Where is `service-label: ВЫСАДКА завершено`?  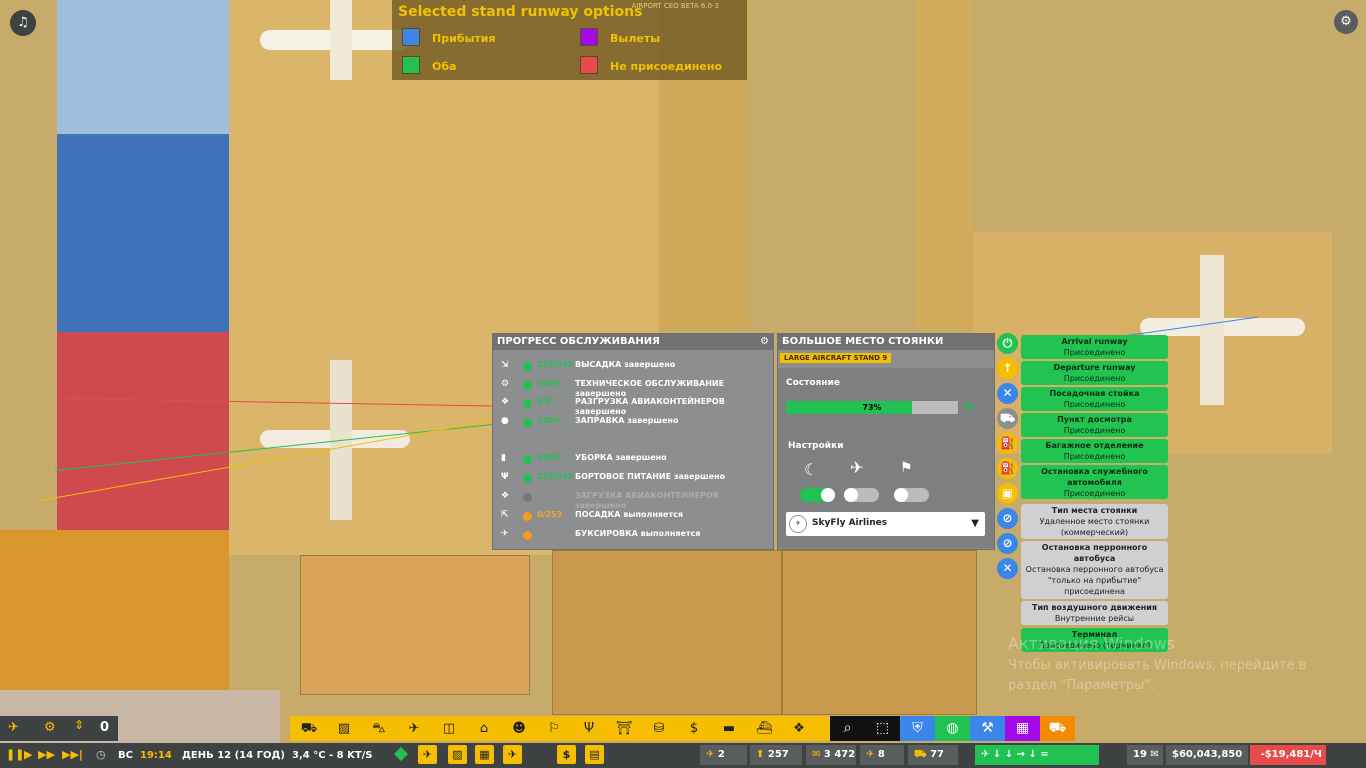 service-label: ВЫСАДКА завершено is located at coordinates (625, 364).